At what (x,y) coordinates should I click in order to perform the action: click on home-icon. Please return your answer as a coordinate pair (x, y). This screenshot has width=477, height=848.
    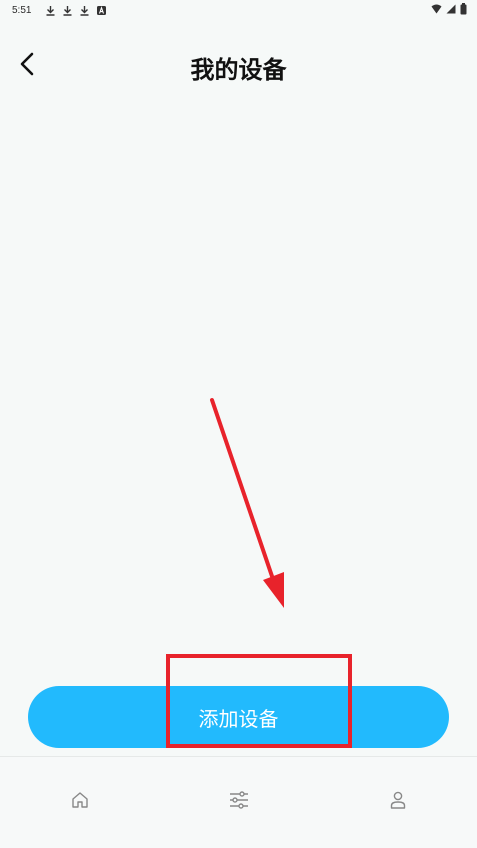
    Looking at the image, I should click on (79, 799).